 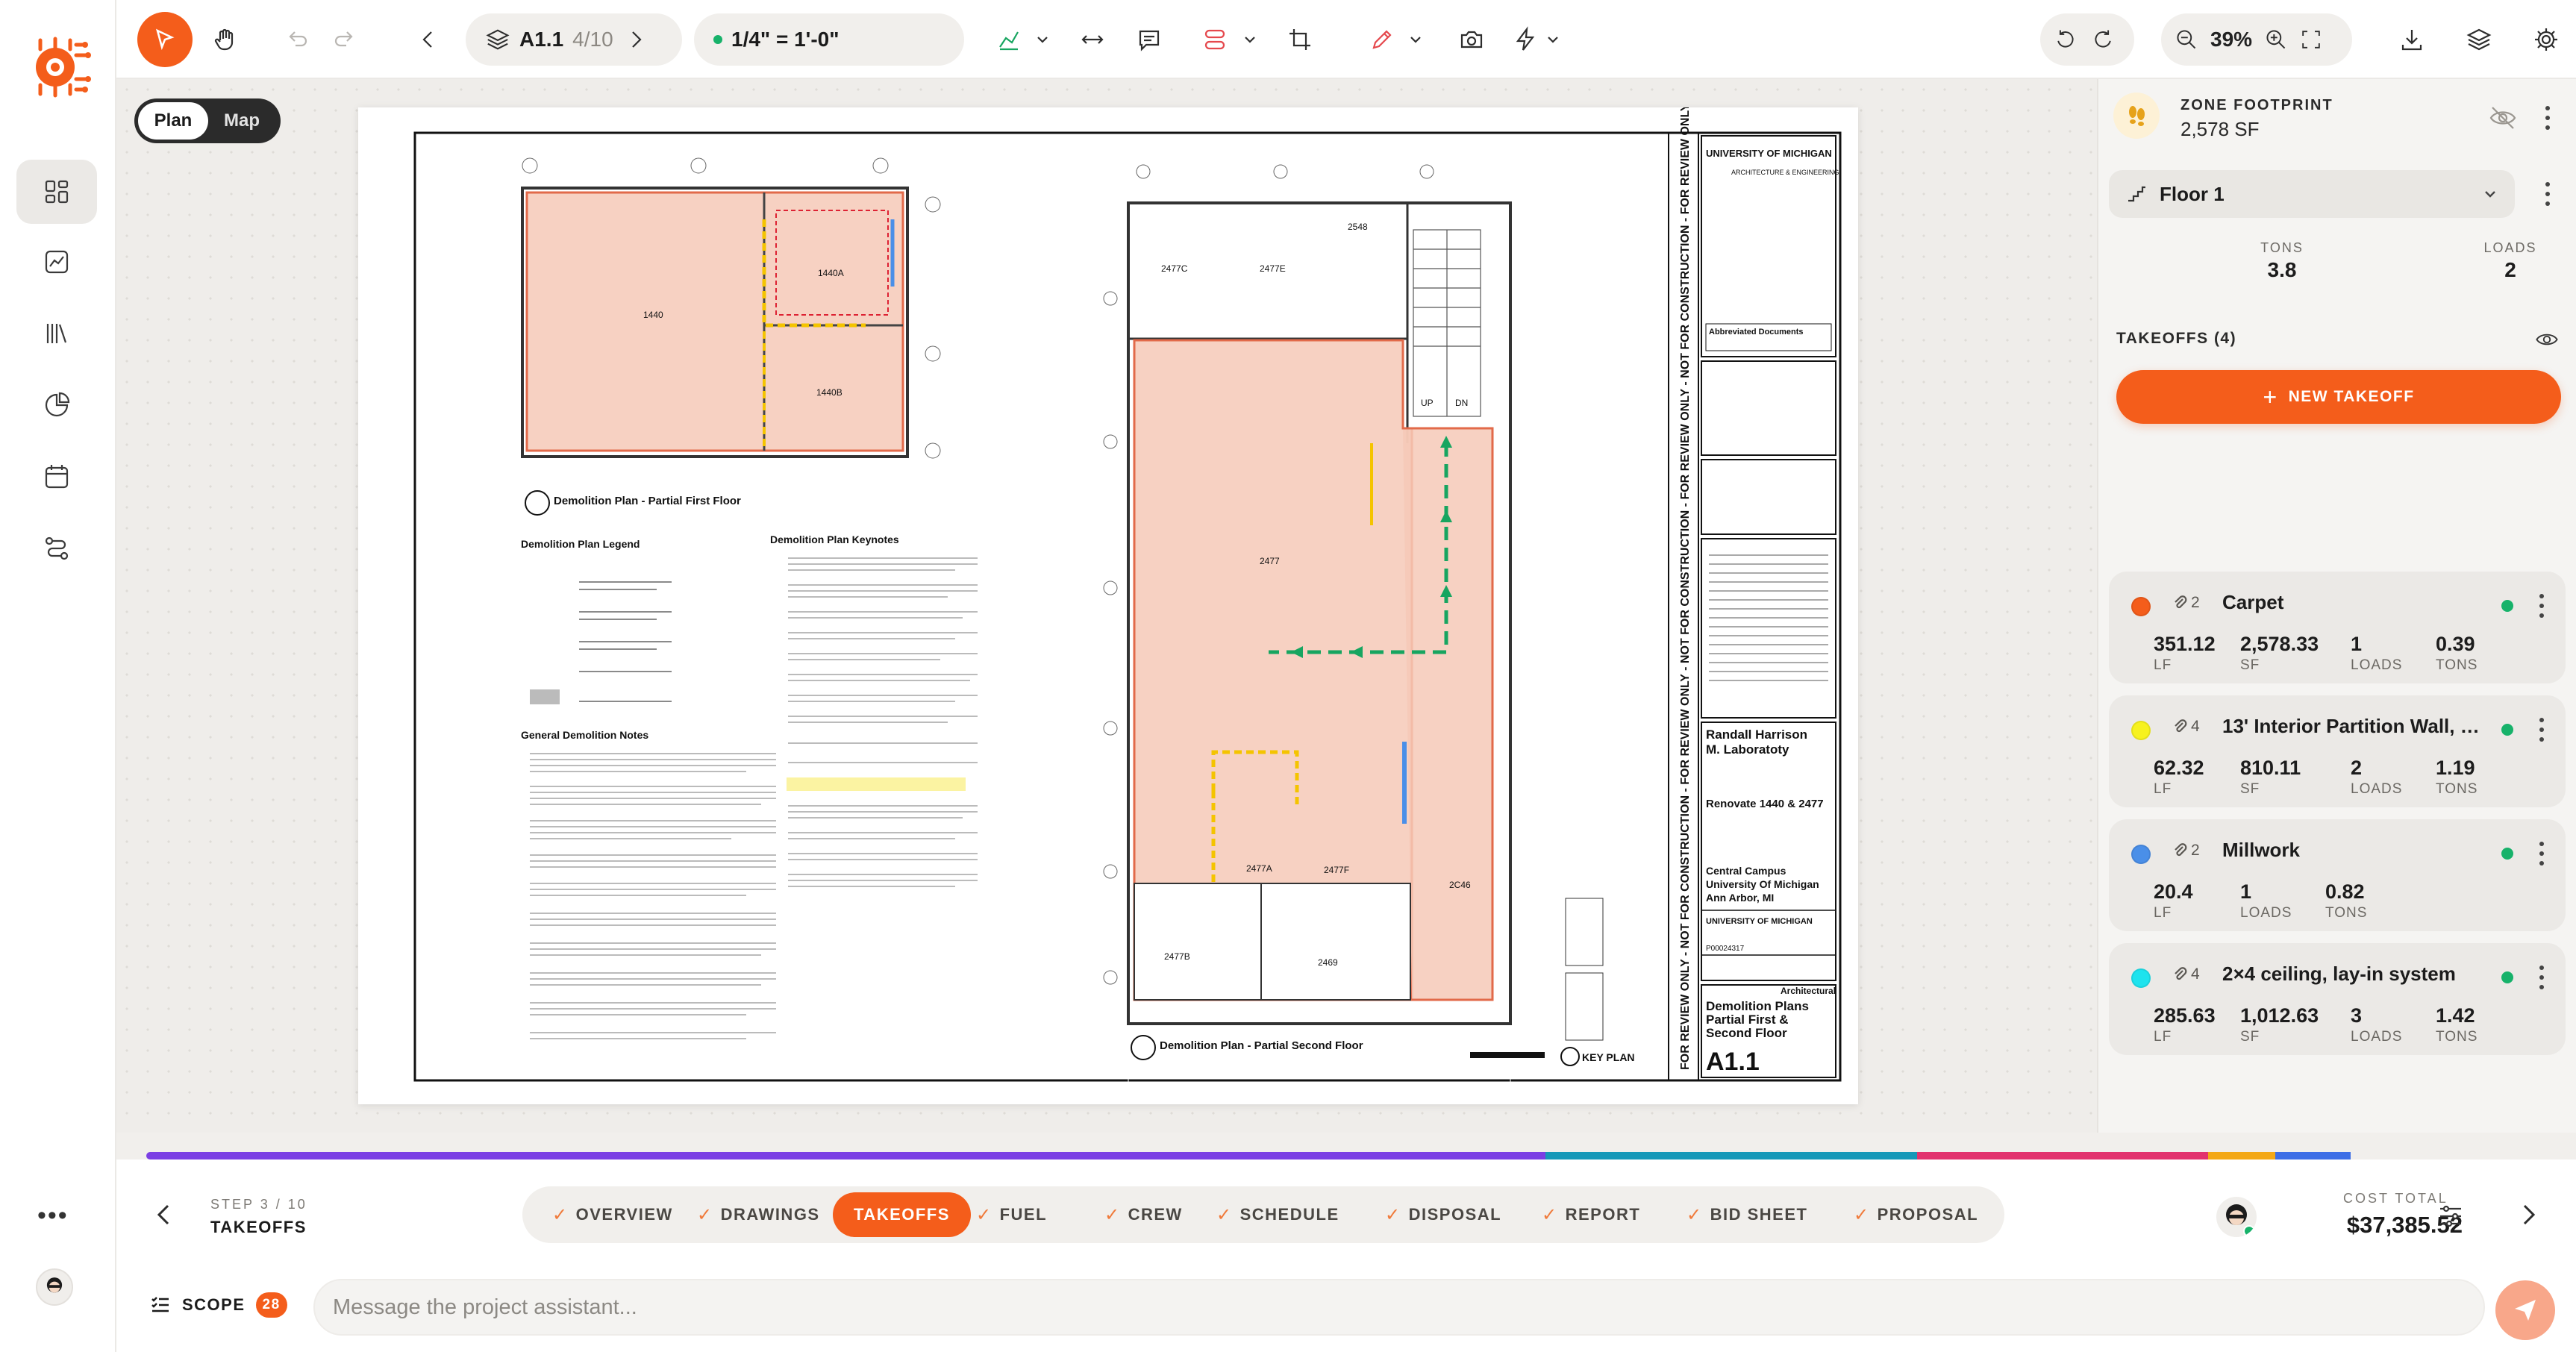 What do you see at coordinates (1277, 1215) in the screenshot?
I see `step-tab-schedule: ✓ SCHEDULE` at bounding box center [1277, 1215].